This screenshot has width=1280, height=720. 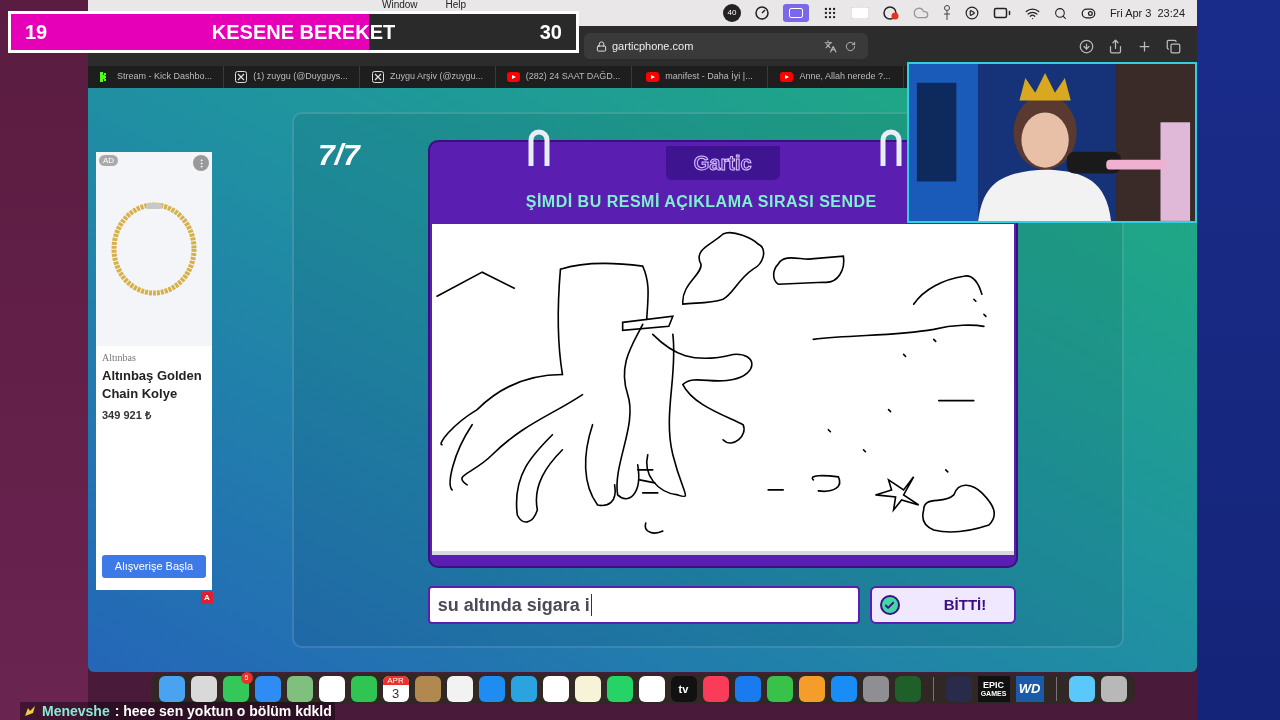 What do you see at coordinates (456, 5) in the screenshot?
I see `menu-item: Help` at bounding box center [456, 5].